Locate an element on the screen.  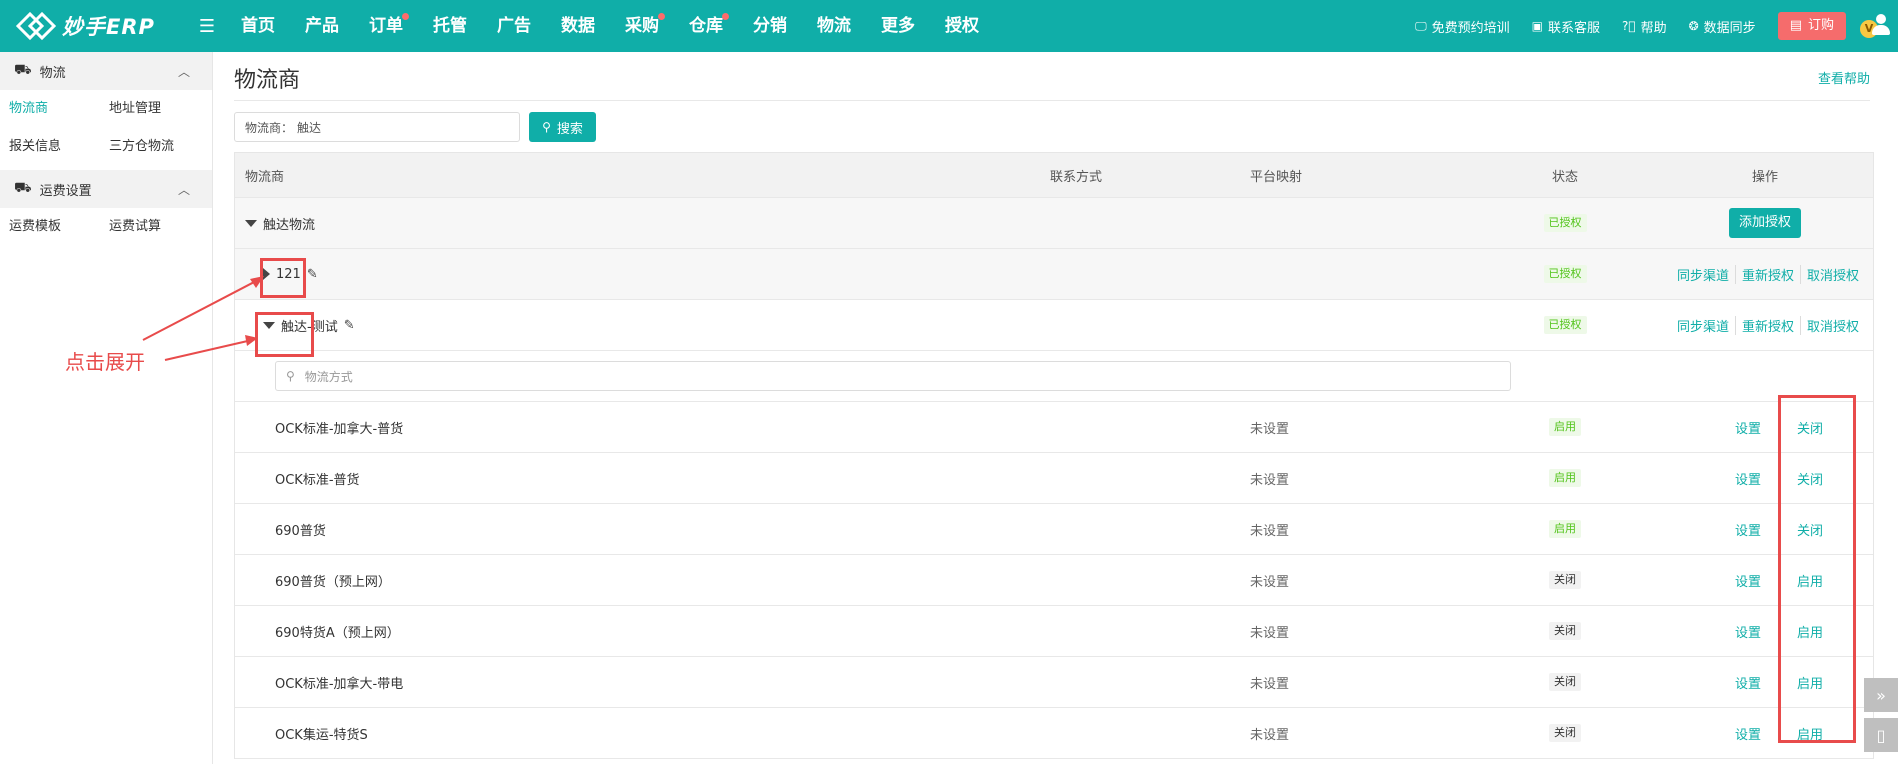
divider is located at coordinates (1052, 100).